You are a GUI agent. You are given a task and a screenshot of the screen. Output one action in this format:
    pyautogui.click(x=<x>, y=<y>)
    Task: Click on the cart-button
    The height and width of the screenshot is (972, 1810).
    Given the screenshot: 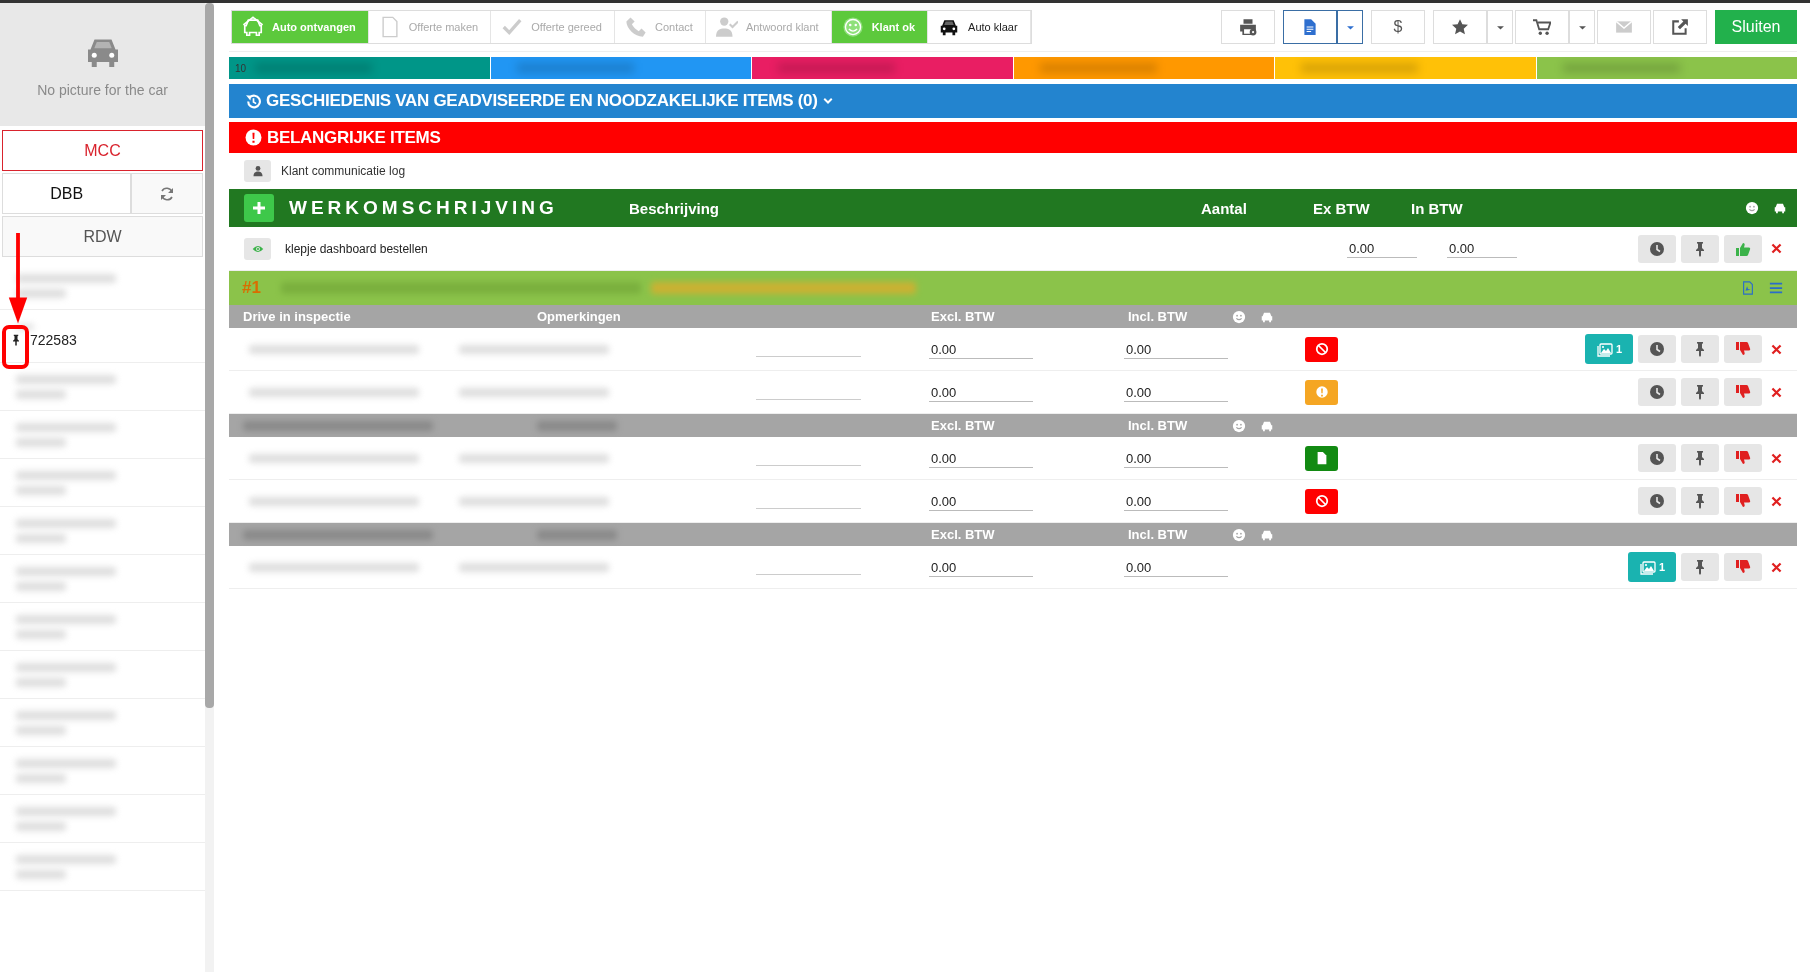 What is the action you would take?
    pyautogui.click(x=1542, y=27)
    